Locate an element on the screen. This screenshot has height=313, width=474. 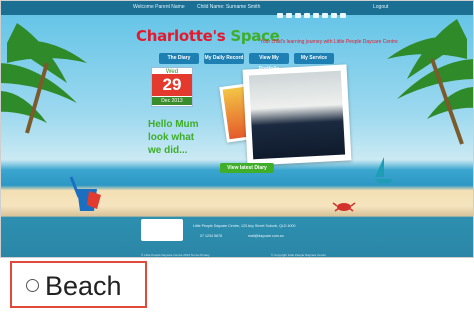
welcome-link: Welcome Parent Name is located at coordinates (159, 7).